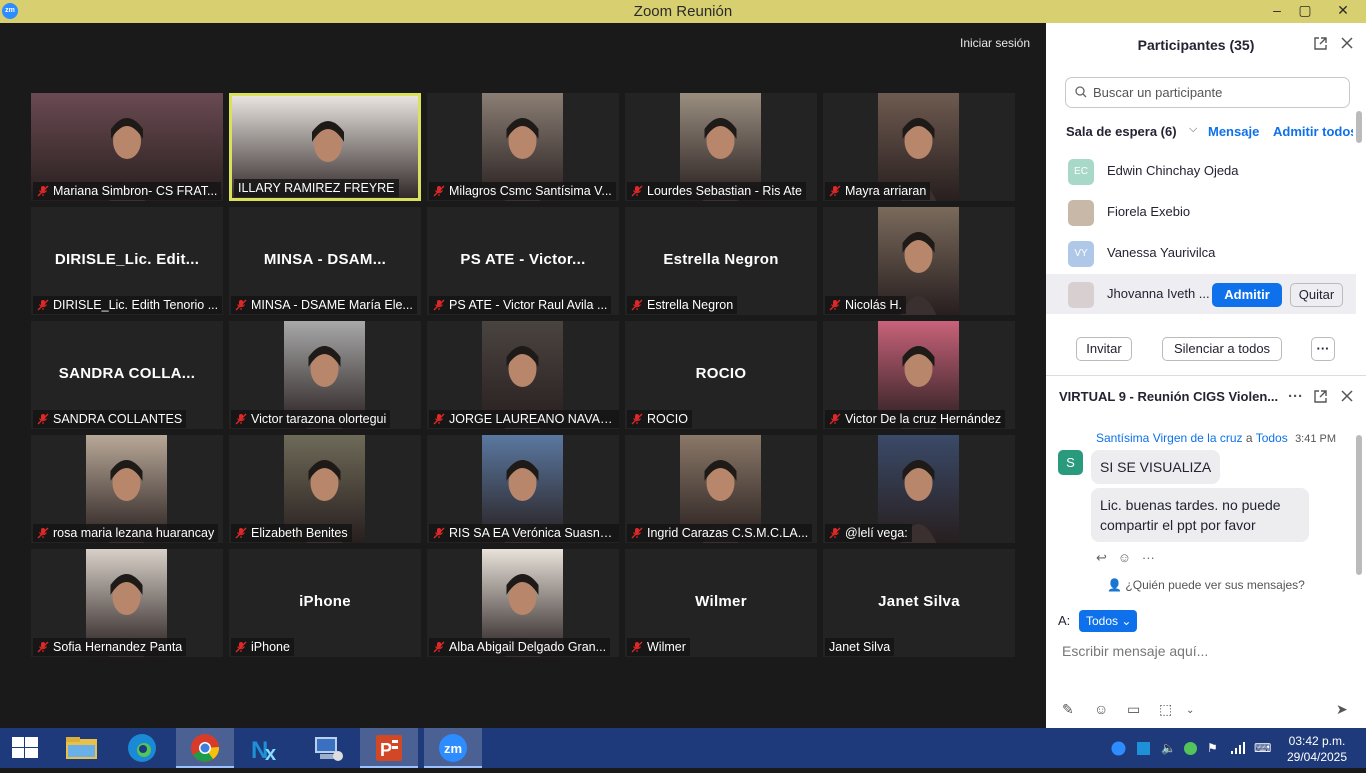 Image resolution: width=1366 pixels, height=773 pixels. I want to click on participant-name-tag: Janet Silva, so click(860, 647).